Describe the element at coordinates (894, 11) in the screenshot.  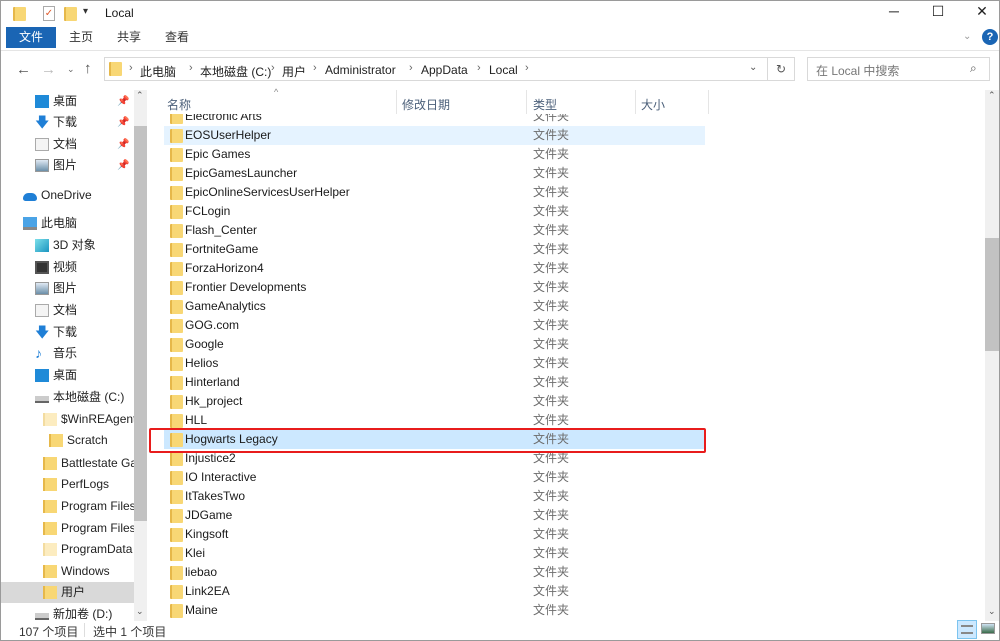
I see `minimize-button: ─` at that location.